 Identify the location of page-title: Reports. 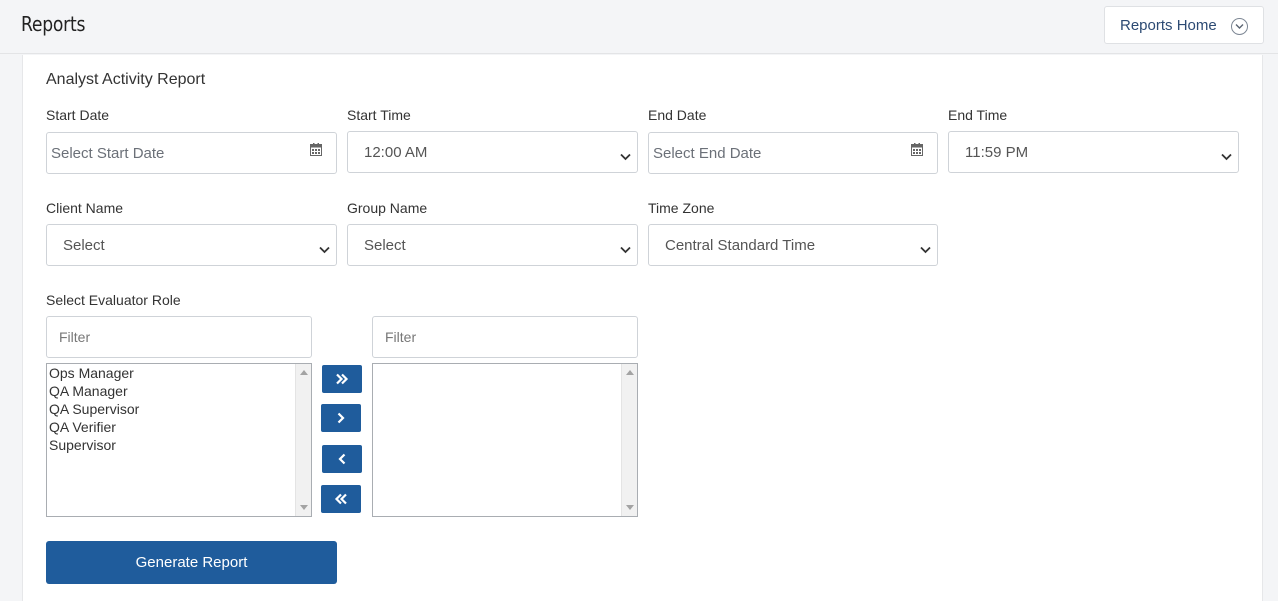
(53, 24).